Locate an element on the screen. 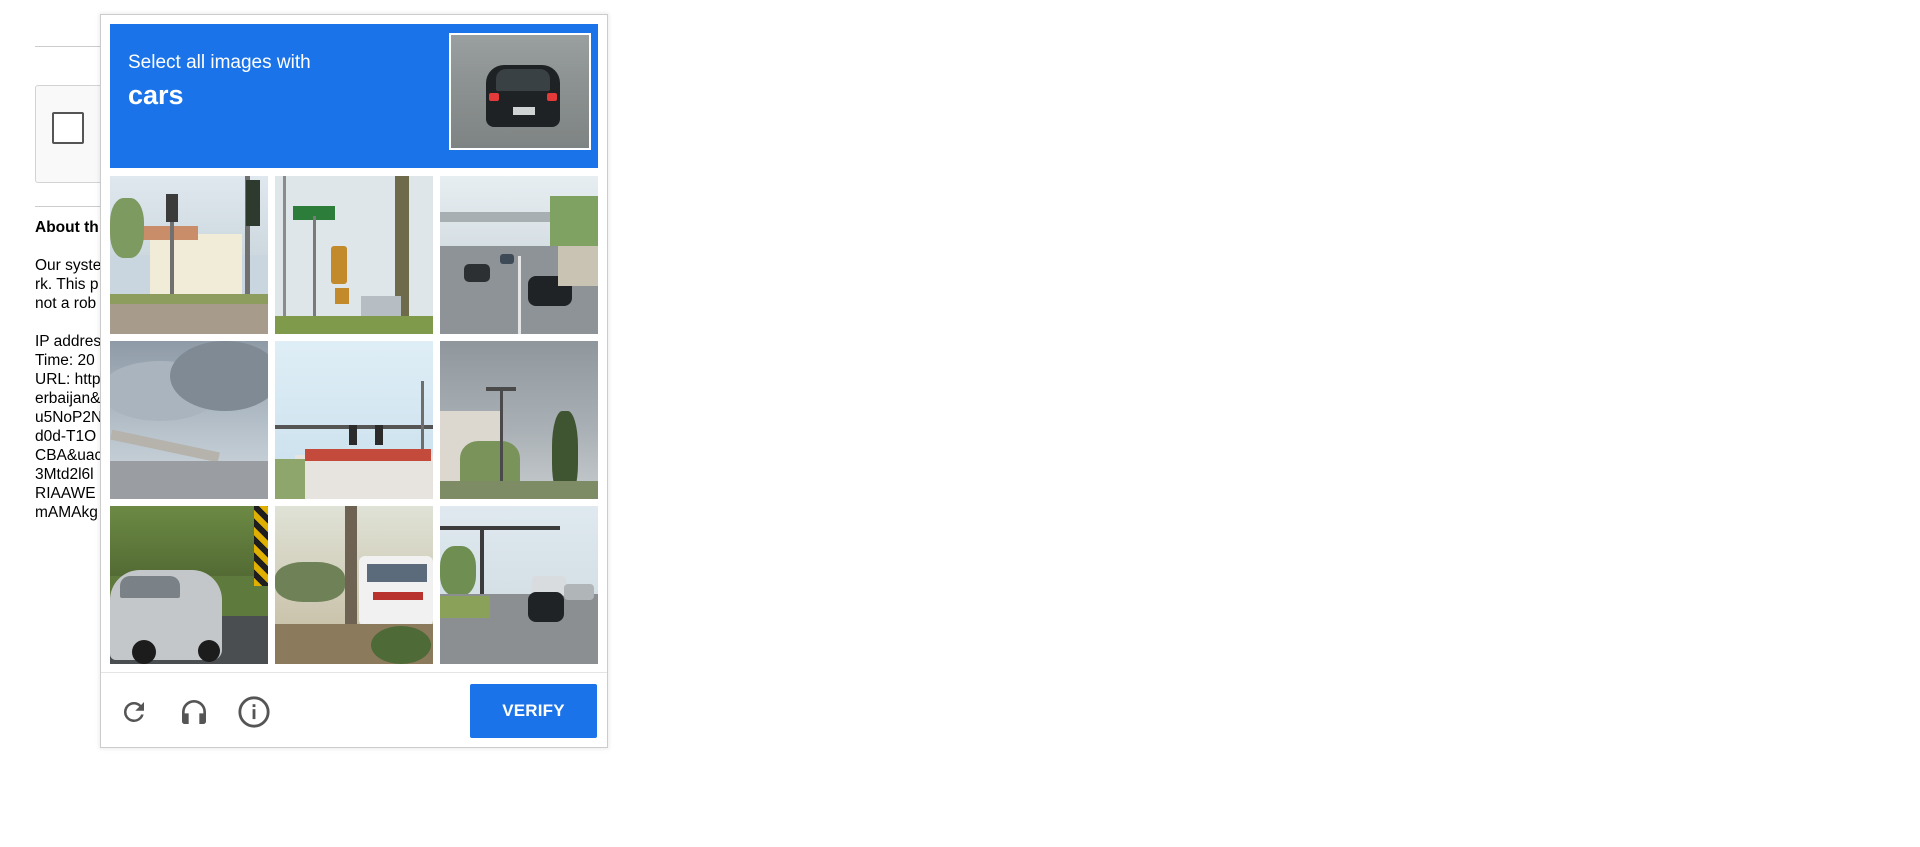 Image resolution: width=1920 pixels, height=847 pixels. challenge-header: Select all images with cars is located at coordinates (354, 96).